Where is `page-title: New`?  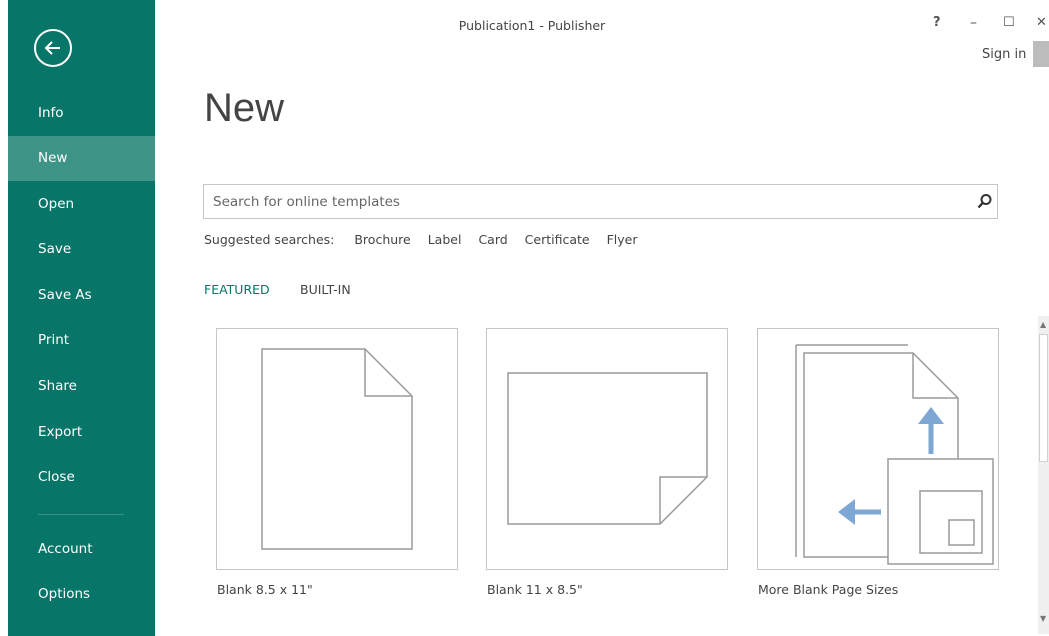 page-title: New is located at coordinates (244, 108).